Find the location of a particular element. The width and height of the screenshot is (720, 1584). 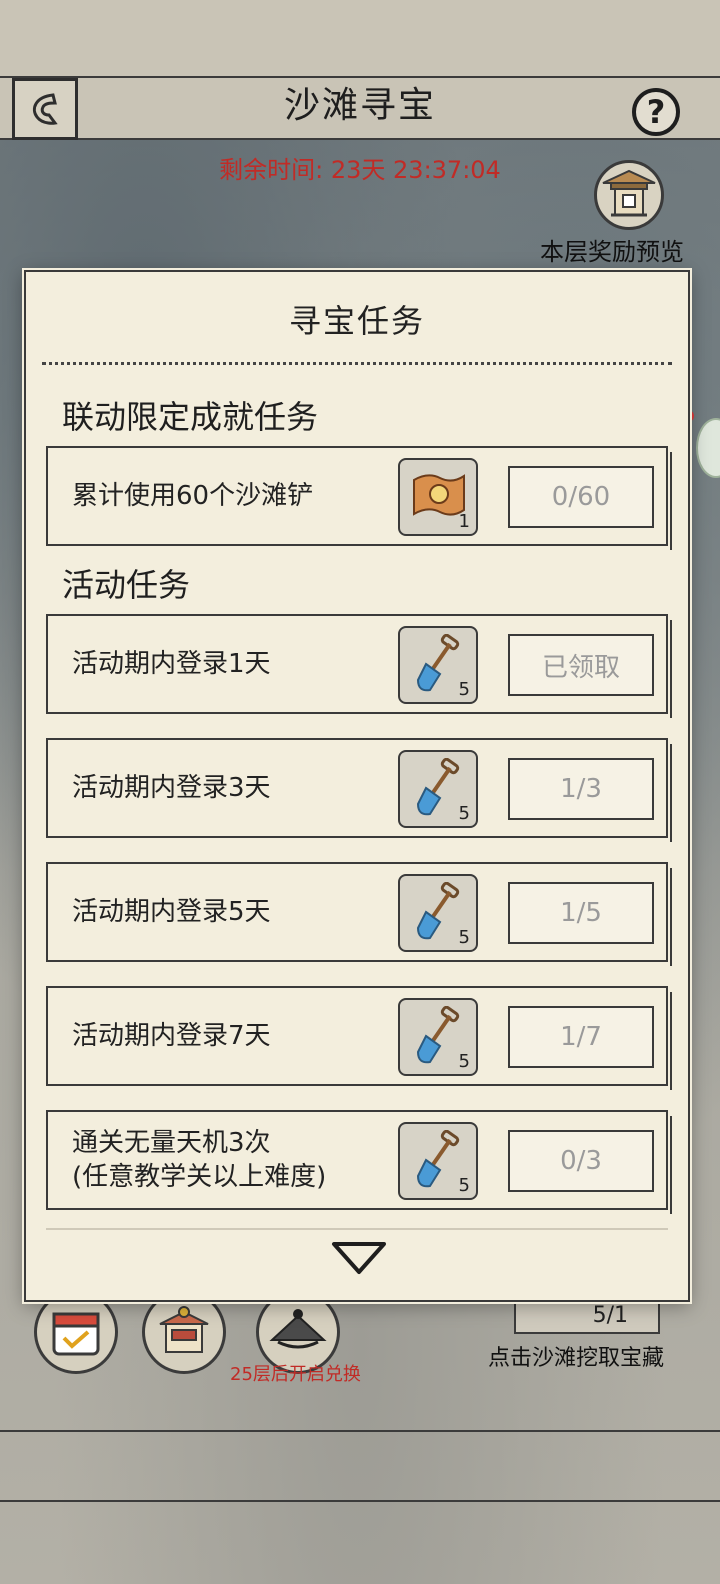

progress-box: 0/3 is located at coordinates (581, 1161).